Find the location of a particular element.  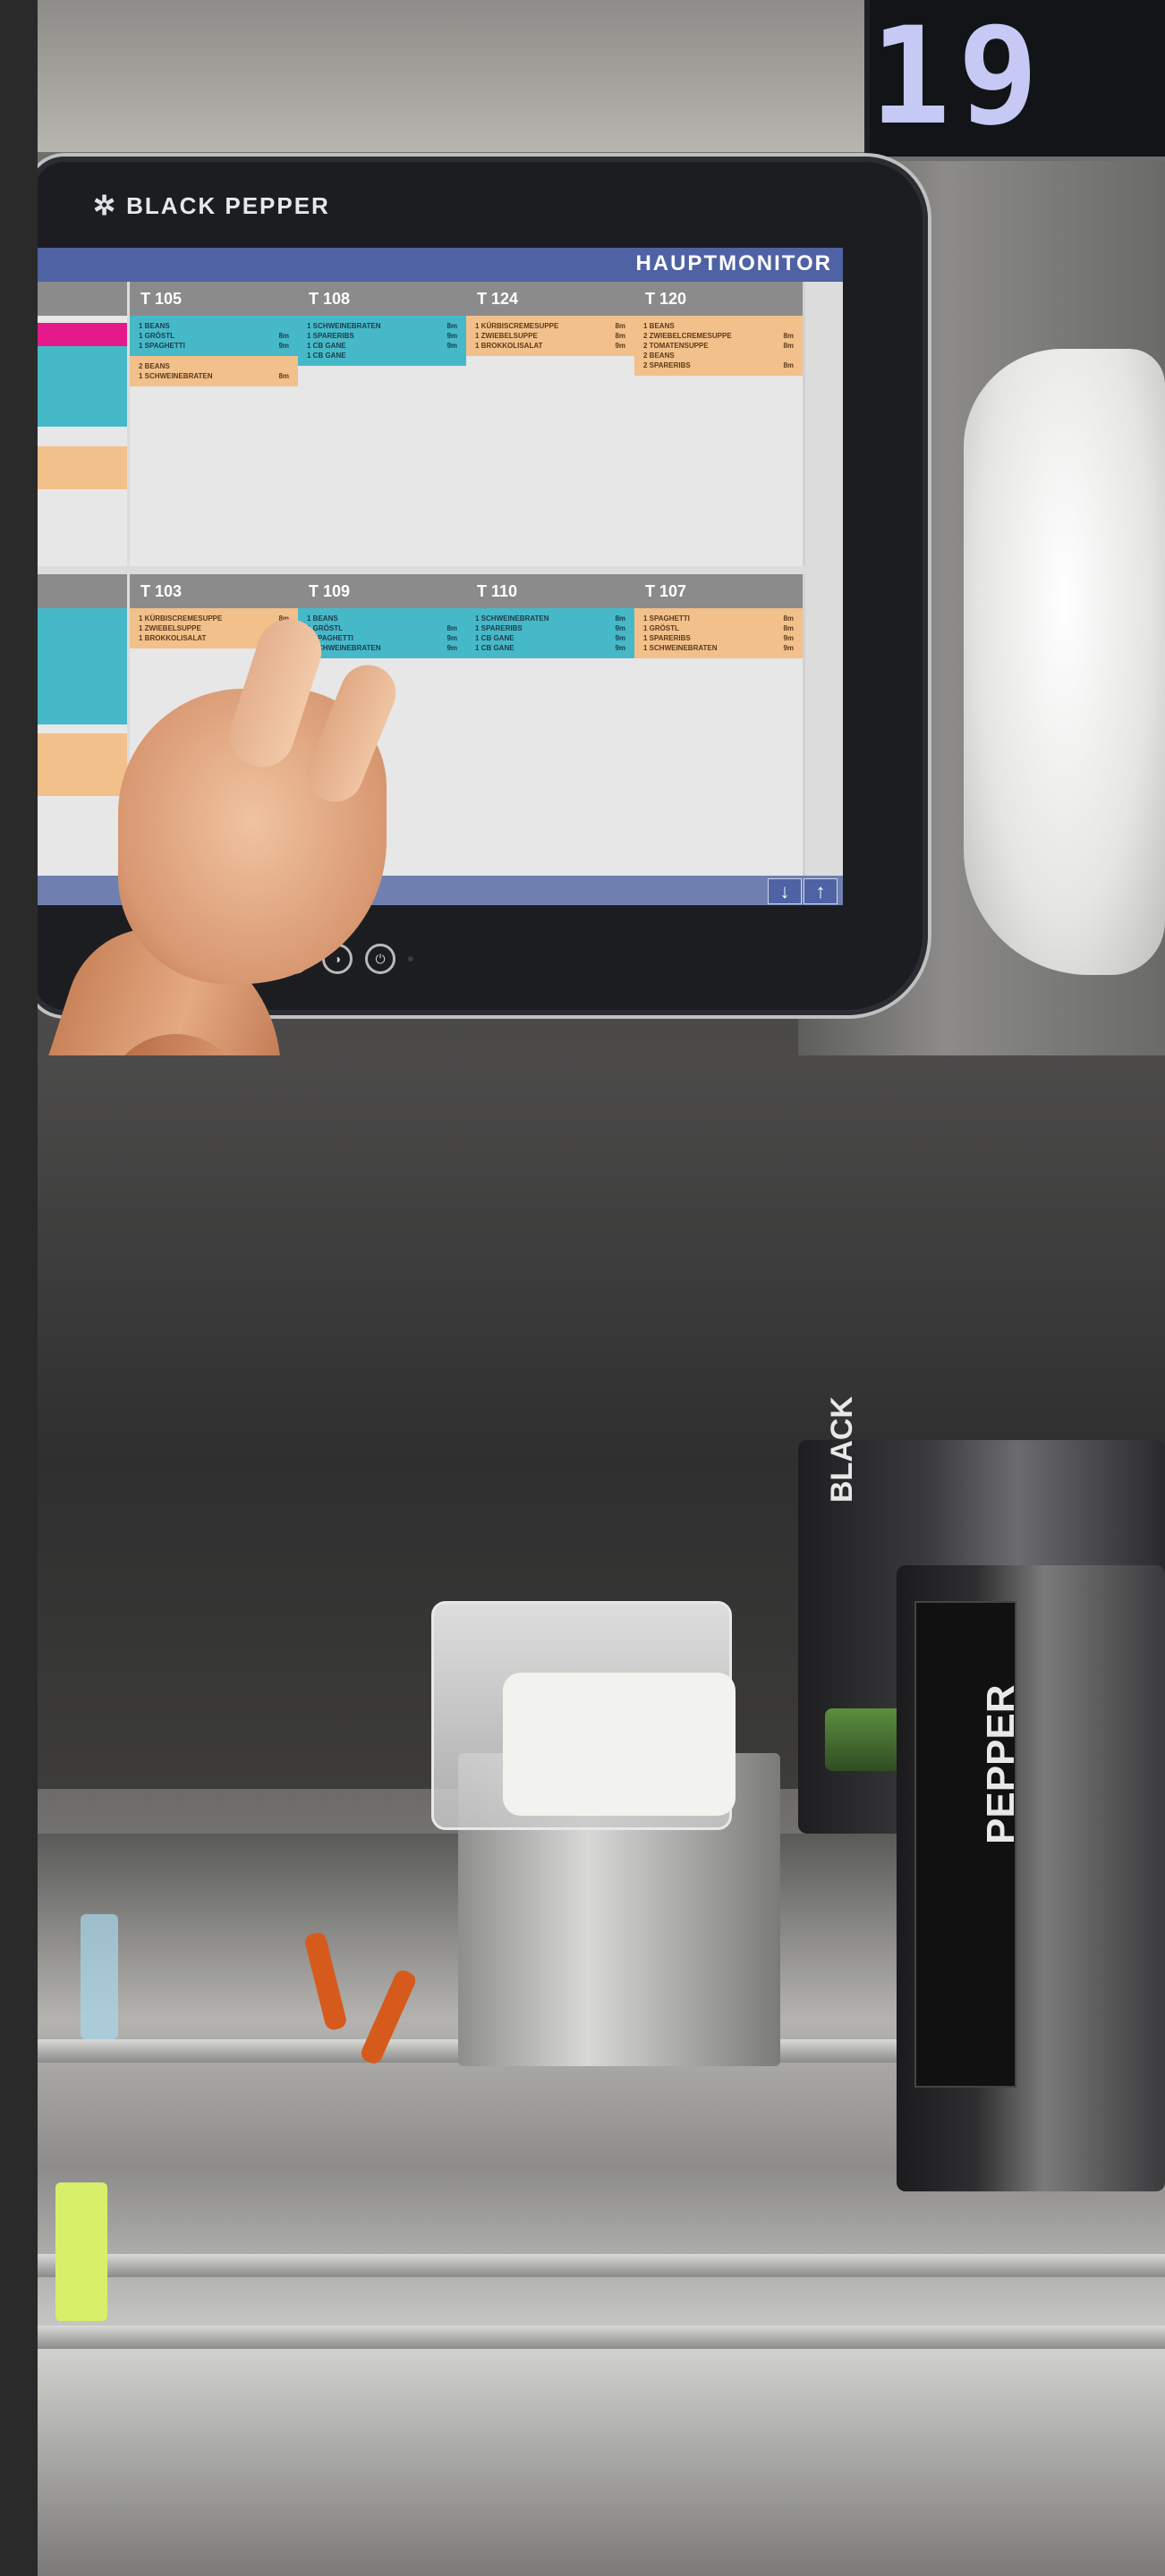

lime-bottle is located at coordinates (81, 2251).